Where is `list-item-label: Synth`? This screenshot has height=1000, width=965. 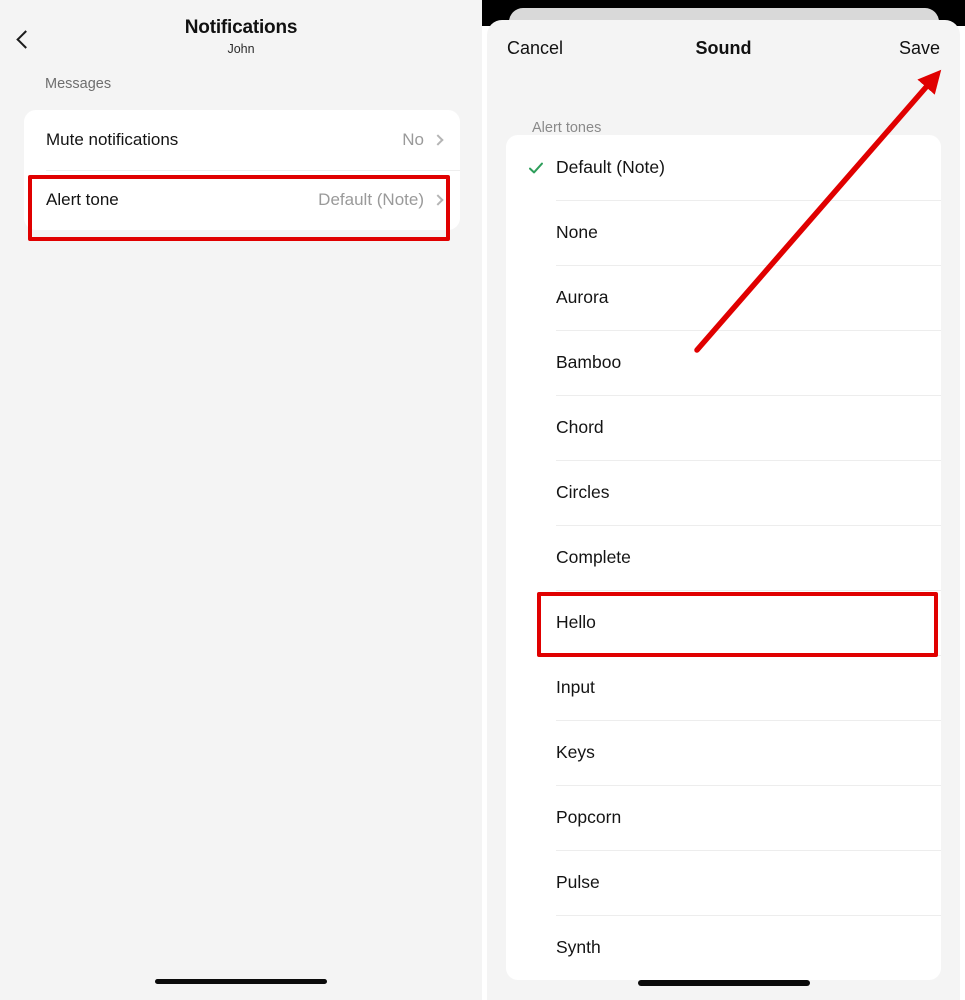
list-item-label: Synth is located at coordinates (578, 947).